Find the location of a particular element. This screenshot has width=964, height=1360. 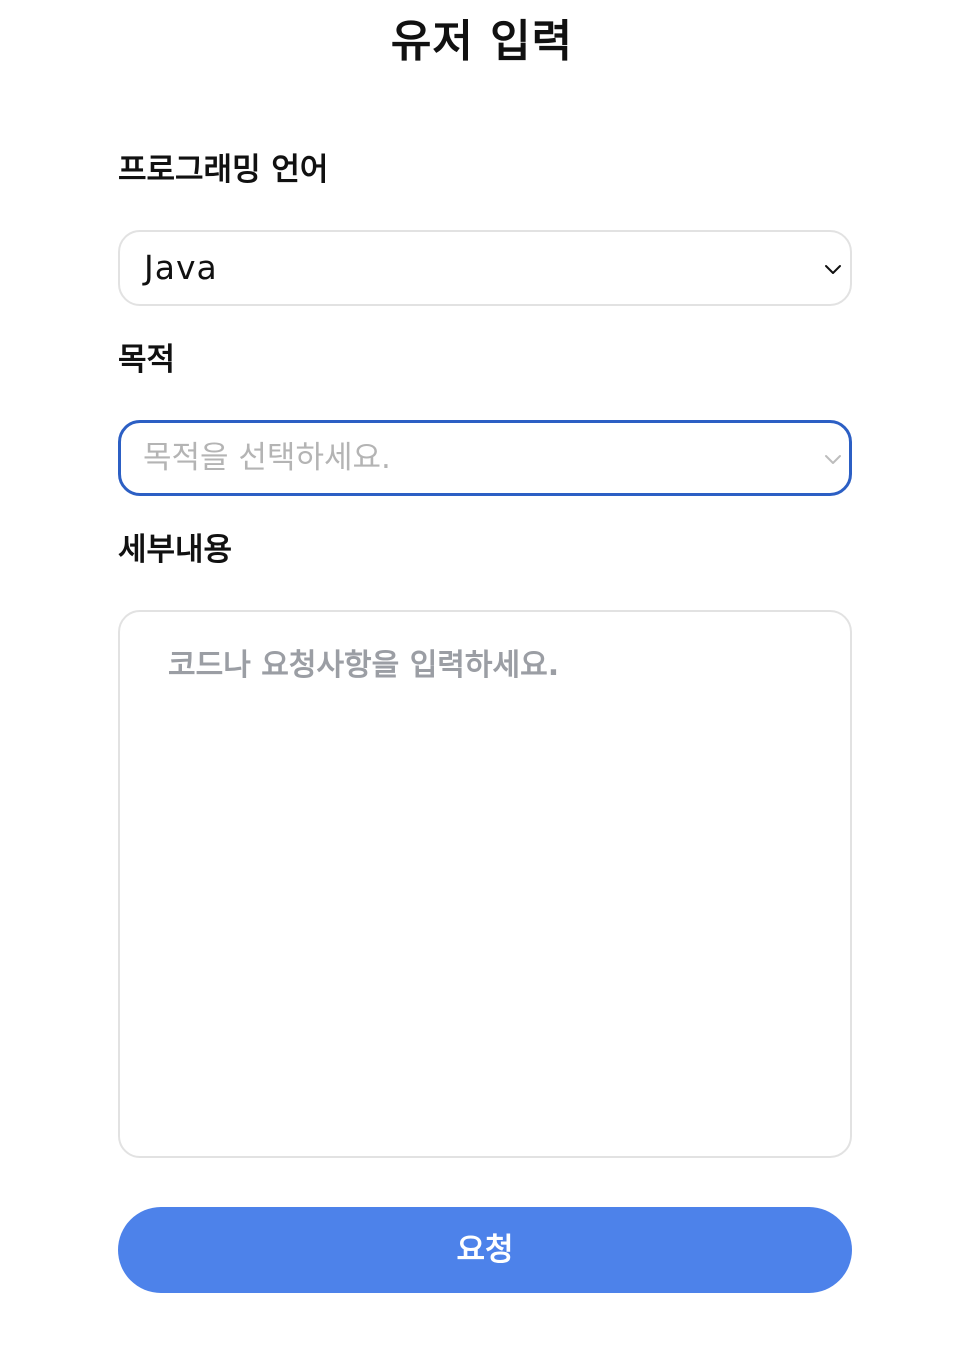

purpose-select-placeholder: 목적을 선택하세요. is located at coordinates (267, 458).